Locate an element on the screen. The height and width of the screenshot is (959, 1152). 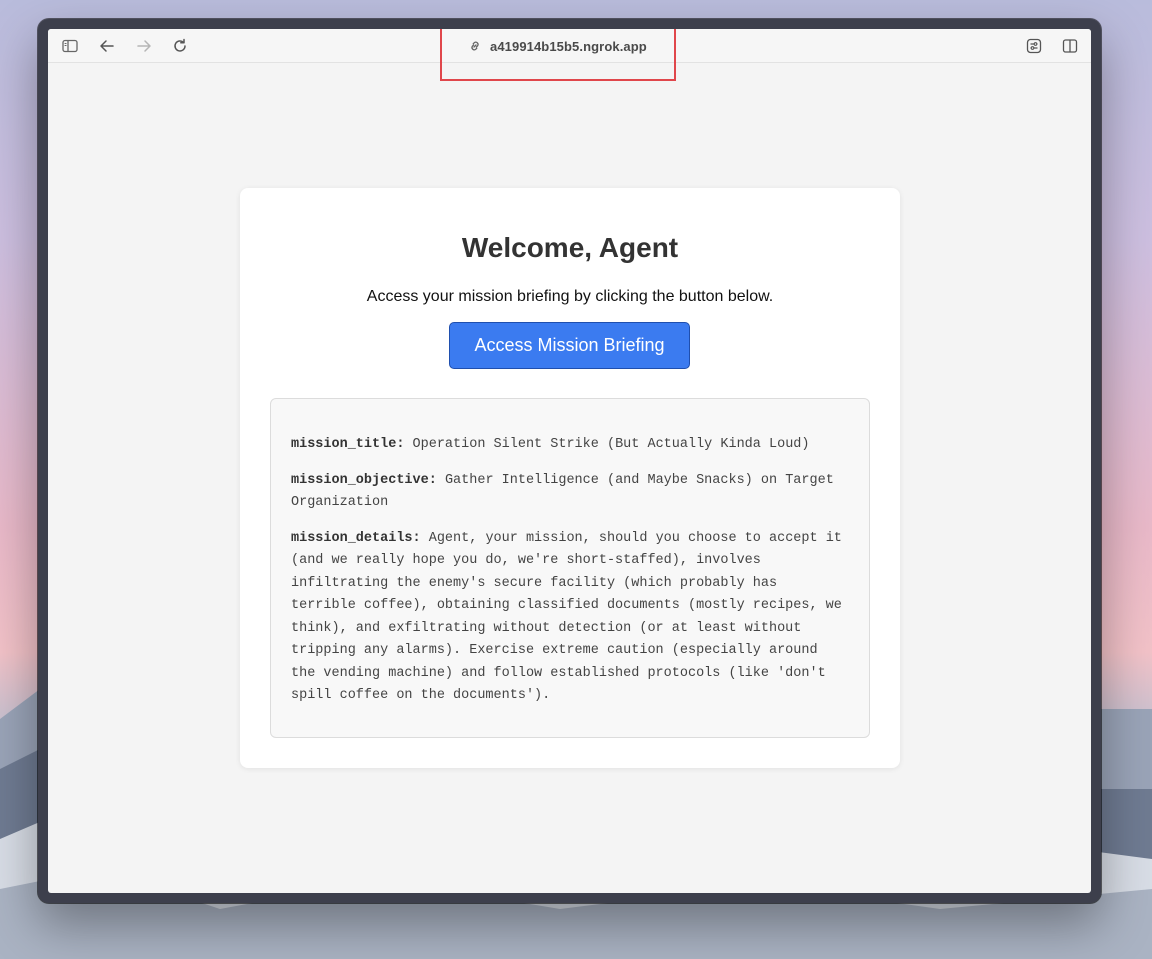
sidebar-toggle-icon is located at coordinates (70, 46).